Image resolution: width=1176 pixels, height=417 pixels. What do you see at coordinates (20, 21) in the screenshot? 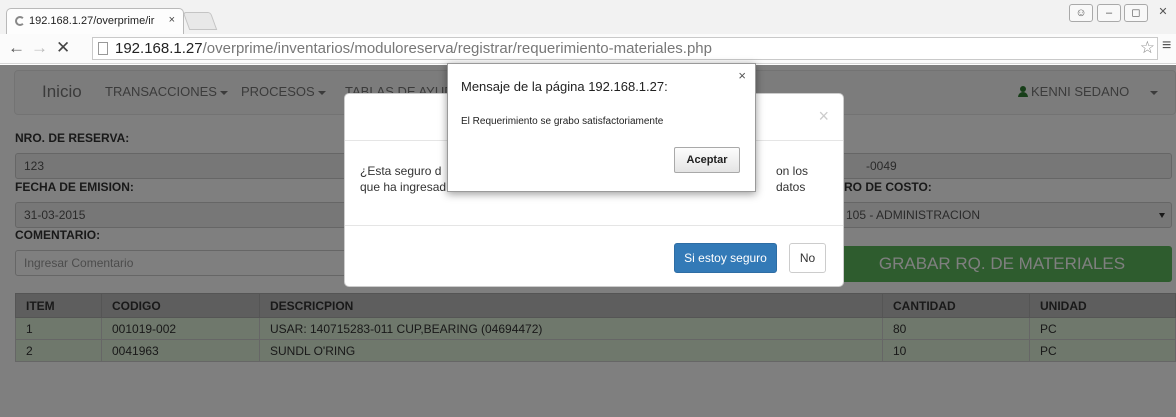
I see `loading-icon` at bounding box center [20, 21].